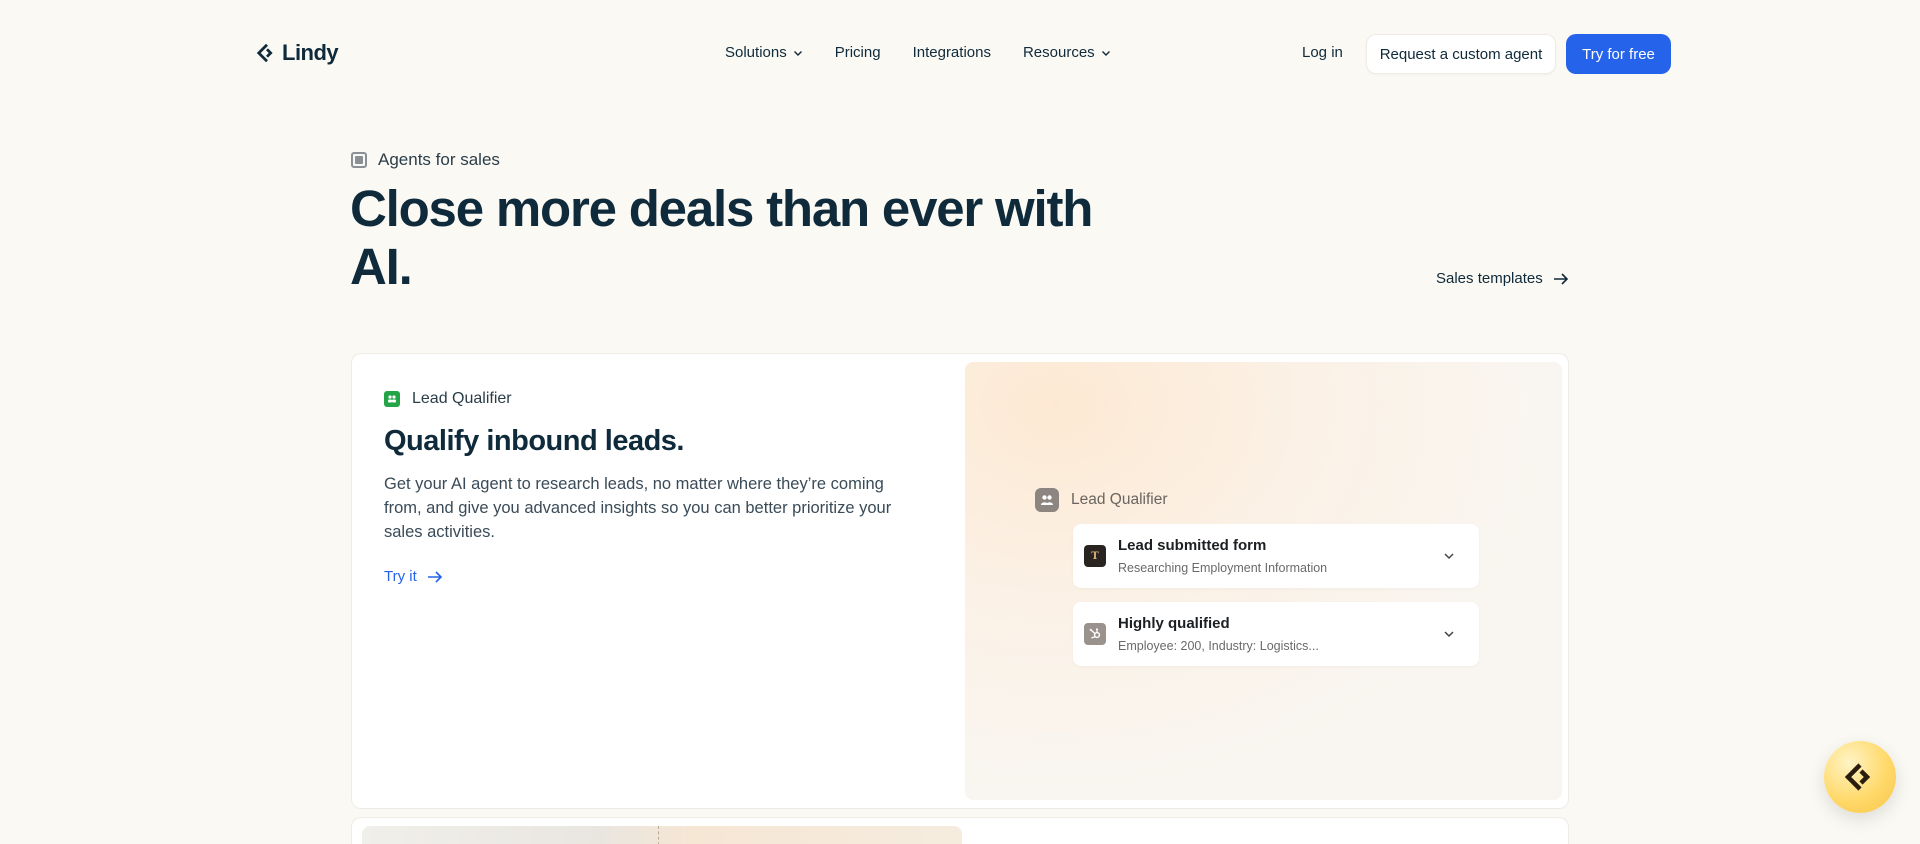 The width and height of the screenshot is (1920, 844). I want to click on next-agent-card, so click(960, 830).